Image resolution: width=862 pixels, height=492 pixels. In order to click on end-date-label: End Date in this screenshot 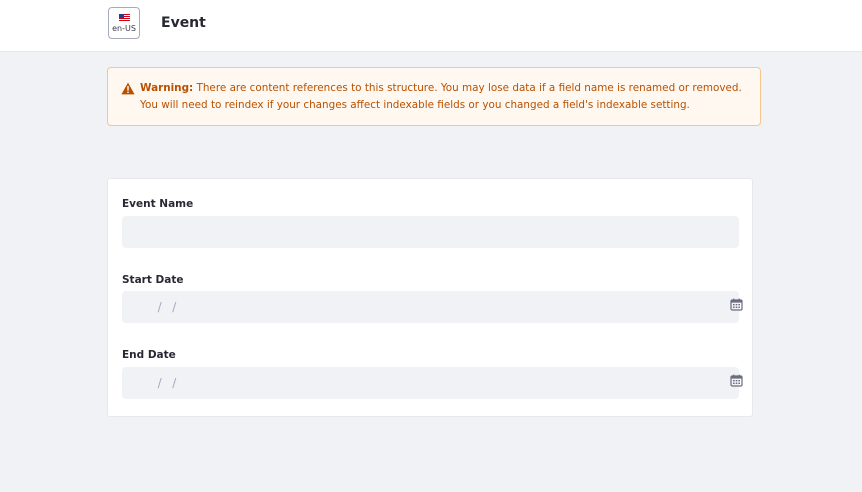, I will do `click(149, 355)`.